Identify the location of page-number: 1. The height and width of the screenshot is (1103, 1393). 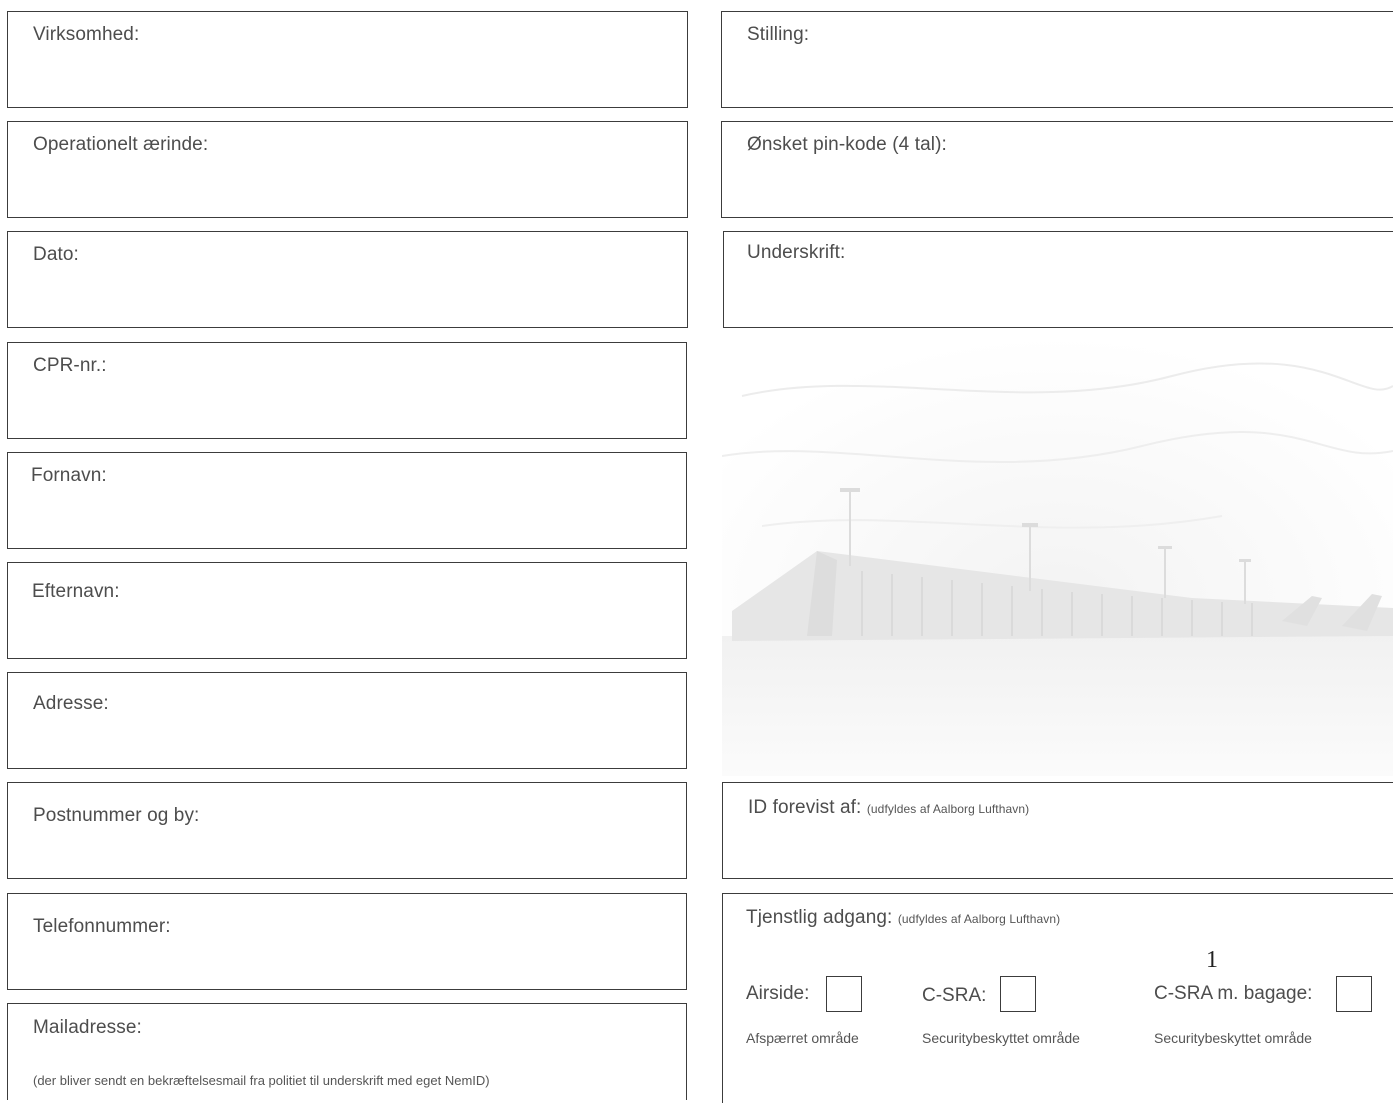
(1212, 960).